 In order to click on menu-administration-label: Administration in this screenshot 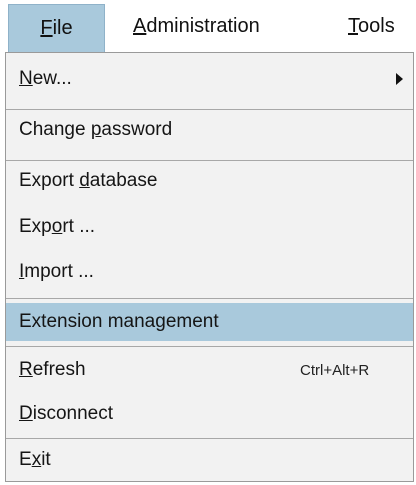, I will do `click(196, 25)`.